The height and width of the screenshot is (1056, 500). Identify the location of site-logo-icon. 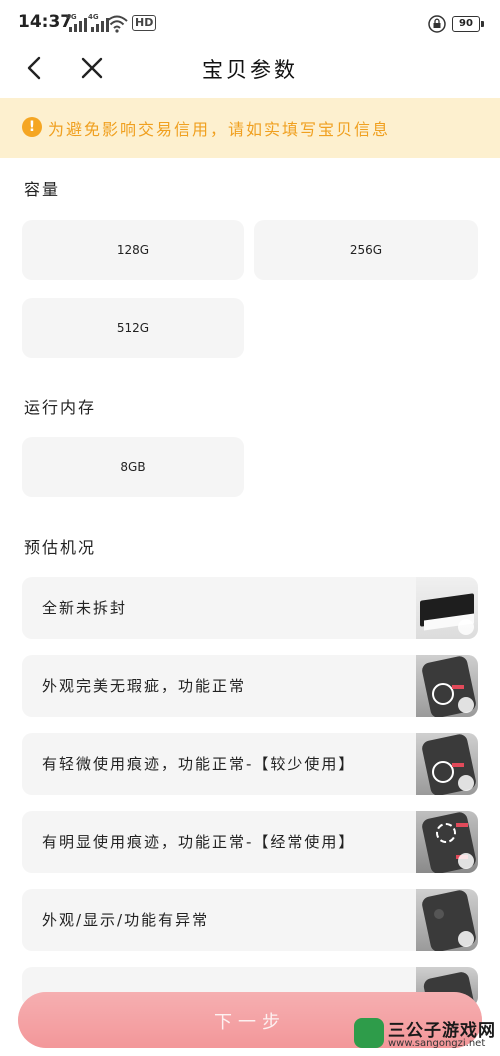
(369, 1033).